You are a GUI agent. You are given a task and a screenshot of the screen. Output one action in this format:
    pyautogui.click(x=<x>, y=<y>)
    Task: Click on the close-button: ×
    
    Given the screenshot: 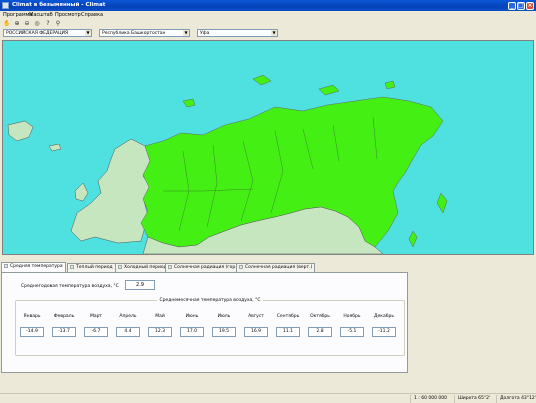 What is the action you would take?
    pyautogui.click(x=530, y=6)
    